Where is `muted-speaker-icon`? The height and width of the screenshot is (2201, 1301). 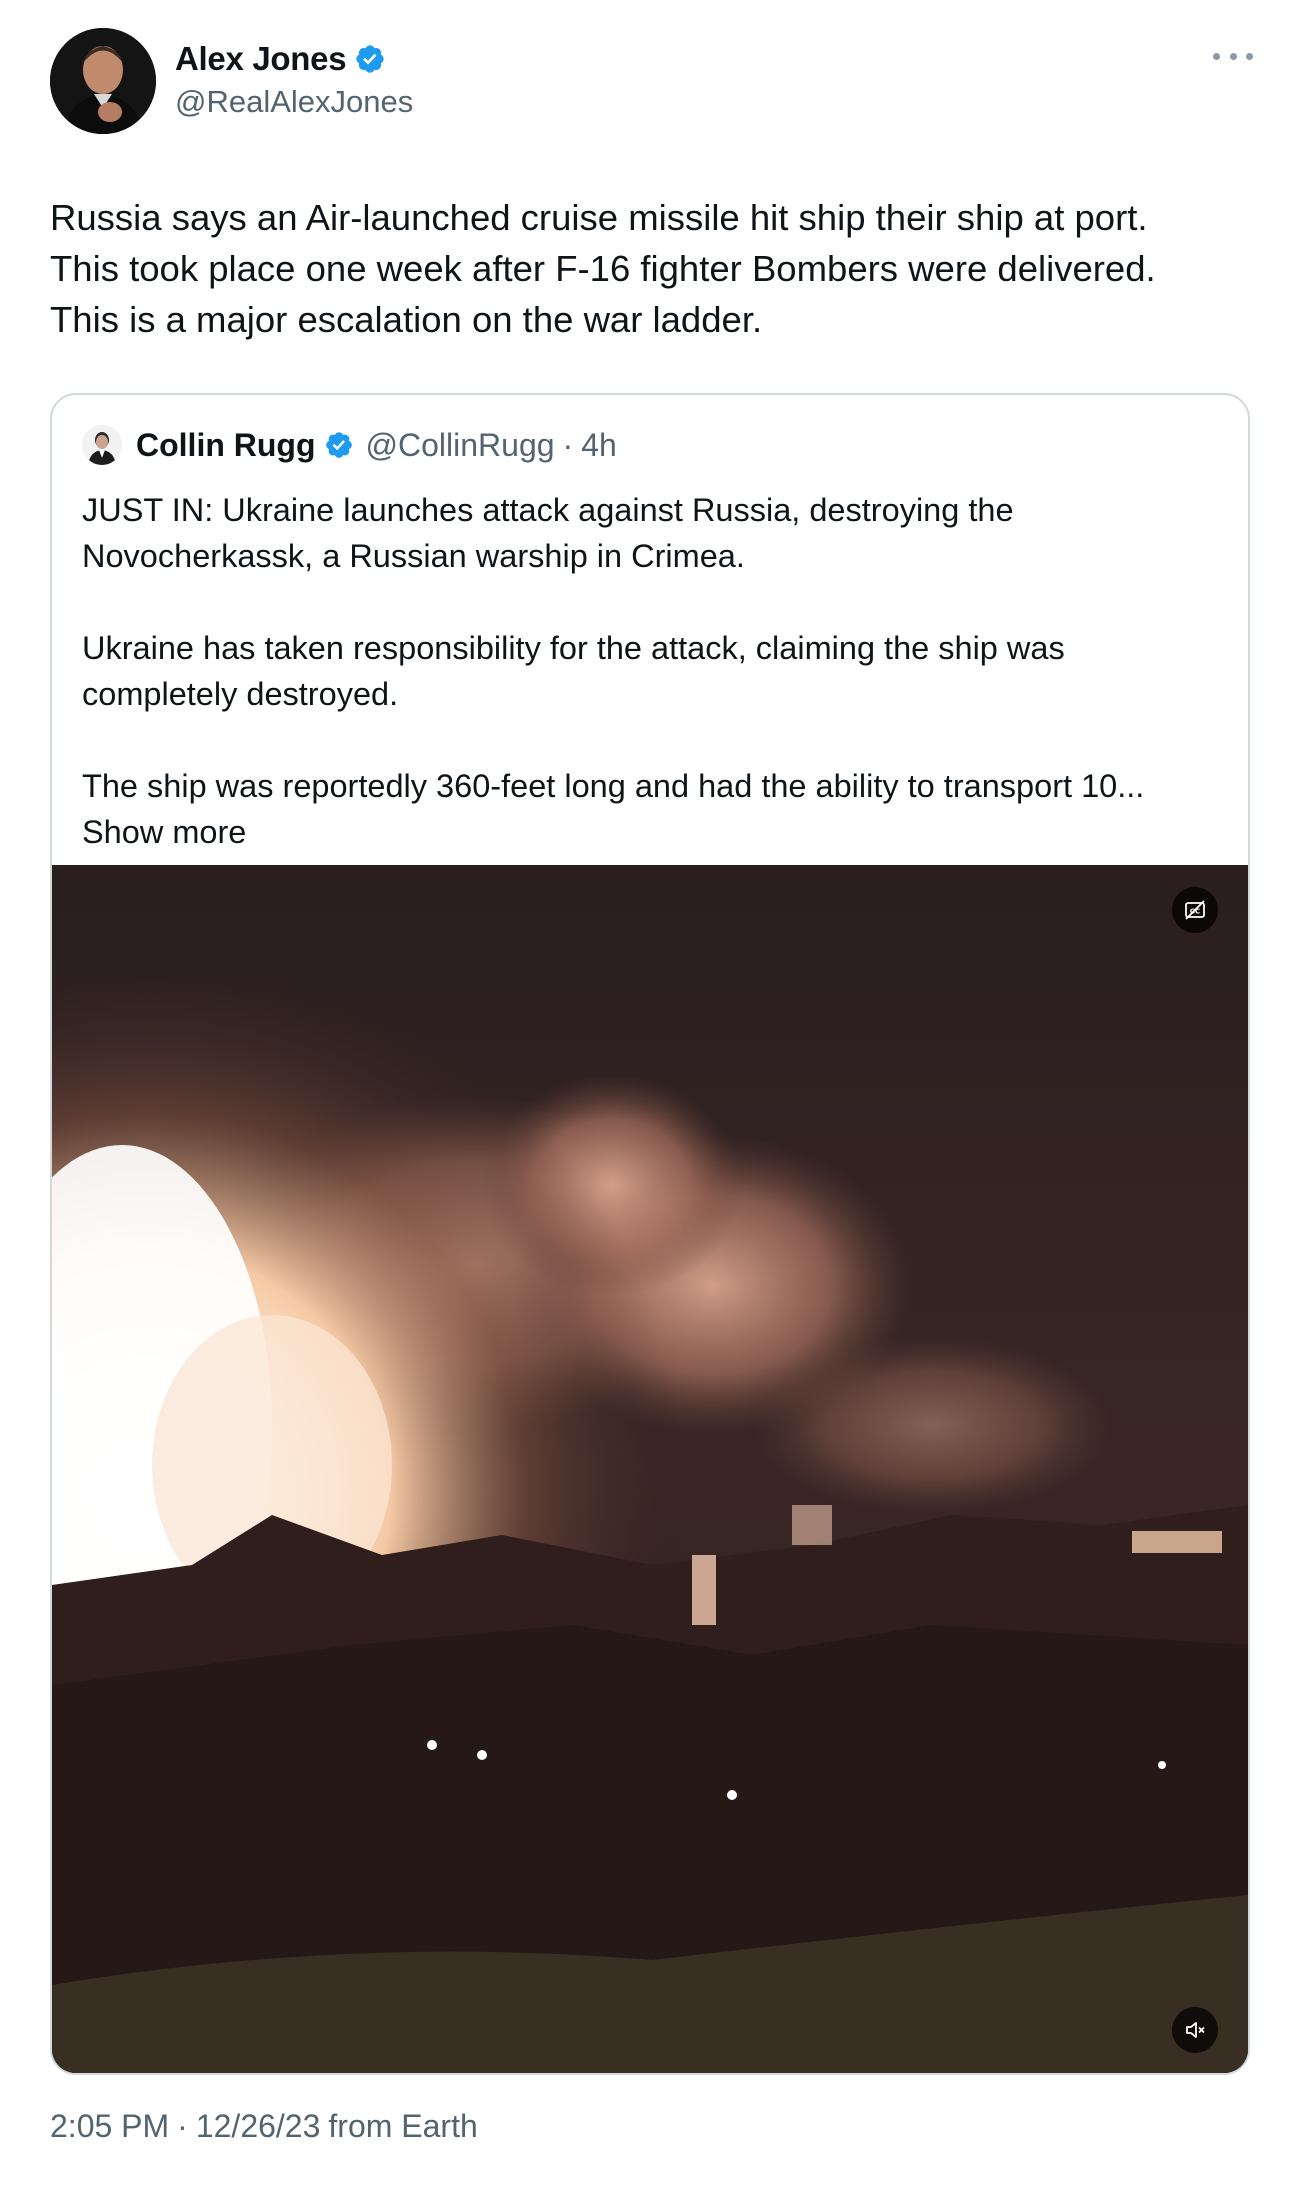 muted-speaker-icon is located at coordinates (1195, 2030).